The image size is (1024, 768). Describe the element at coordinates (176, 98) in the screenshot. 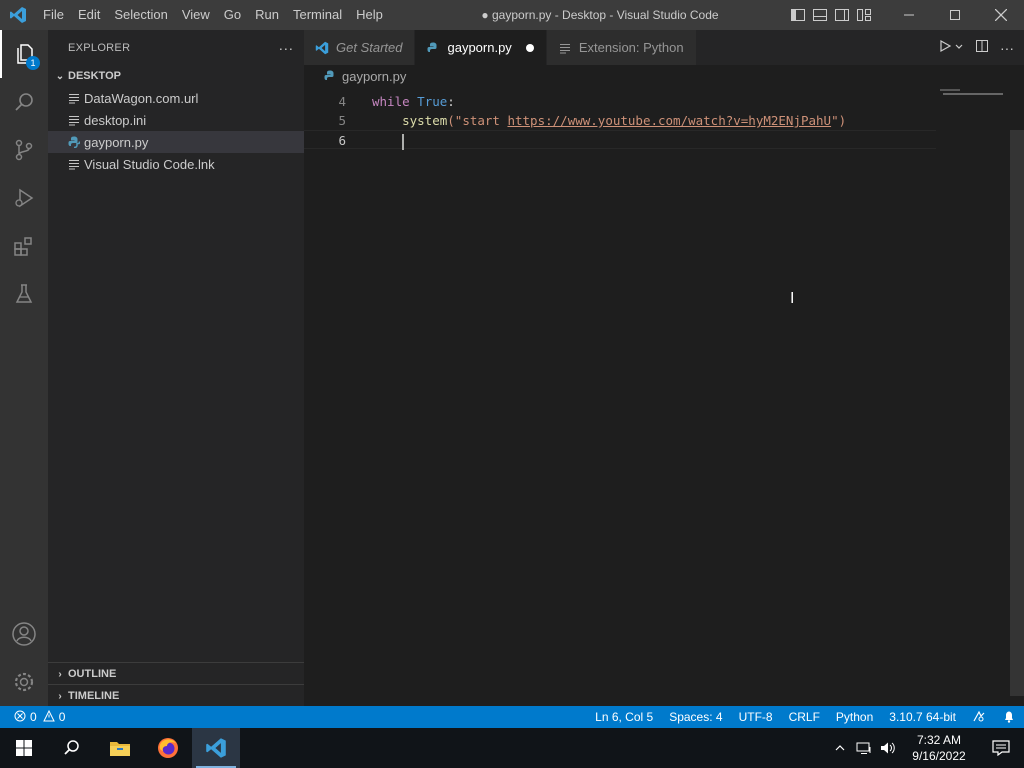

I see `file-item: DataWagon.com.url` at that location.